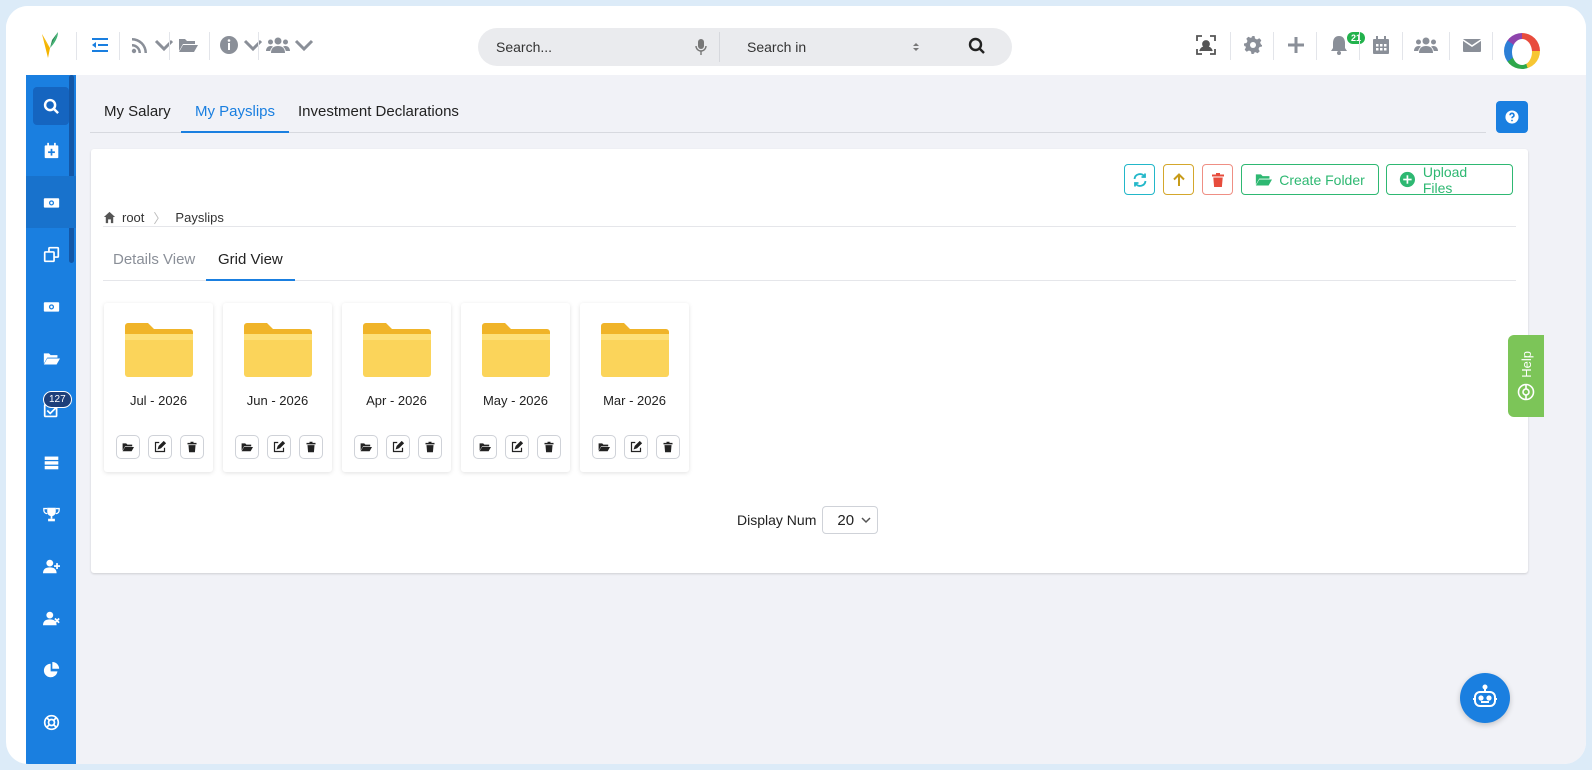 This screenshot has width=1592, height=770. I want to click on sidebar-item-payments, so click(51, 306).